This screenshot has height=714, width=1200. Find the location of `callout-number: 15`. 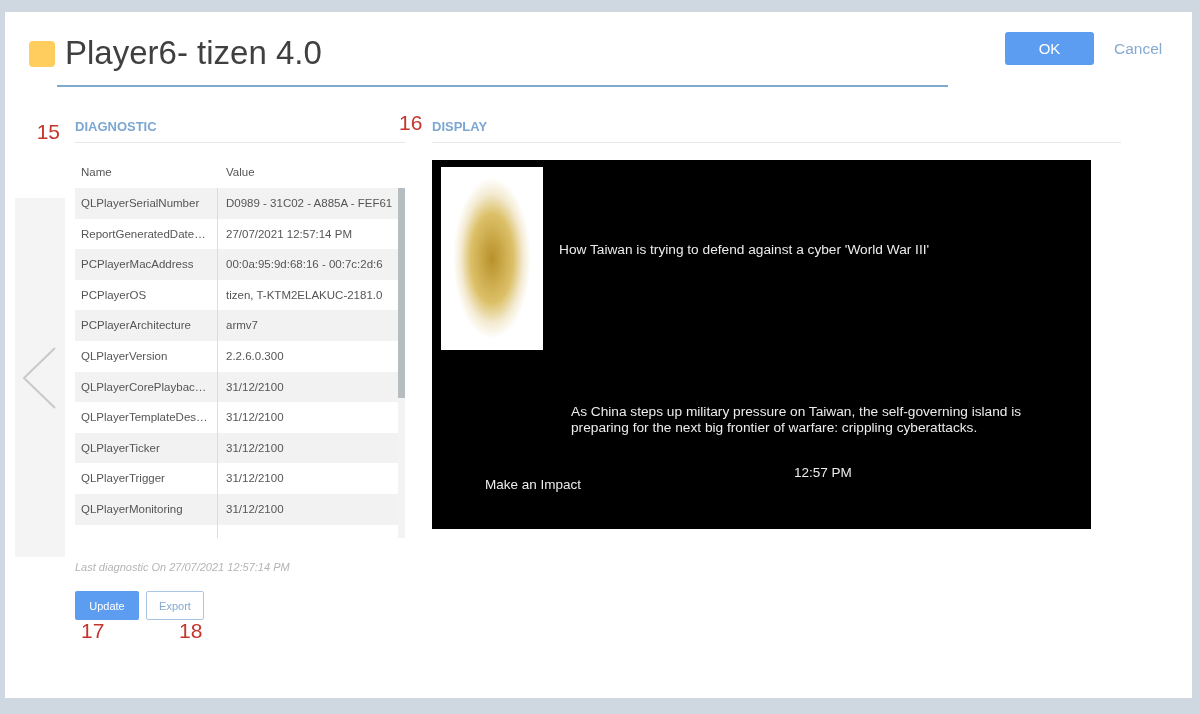

callout-number: 15 is located at coordinates (48, 131).